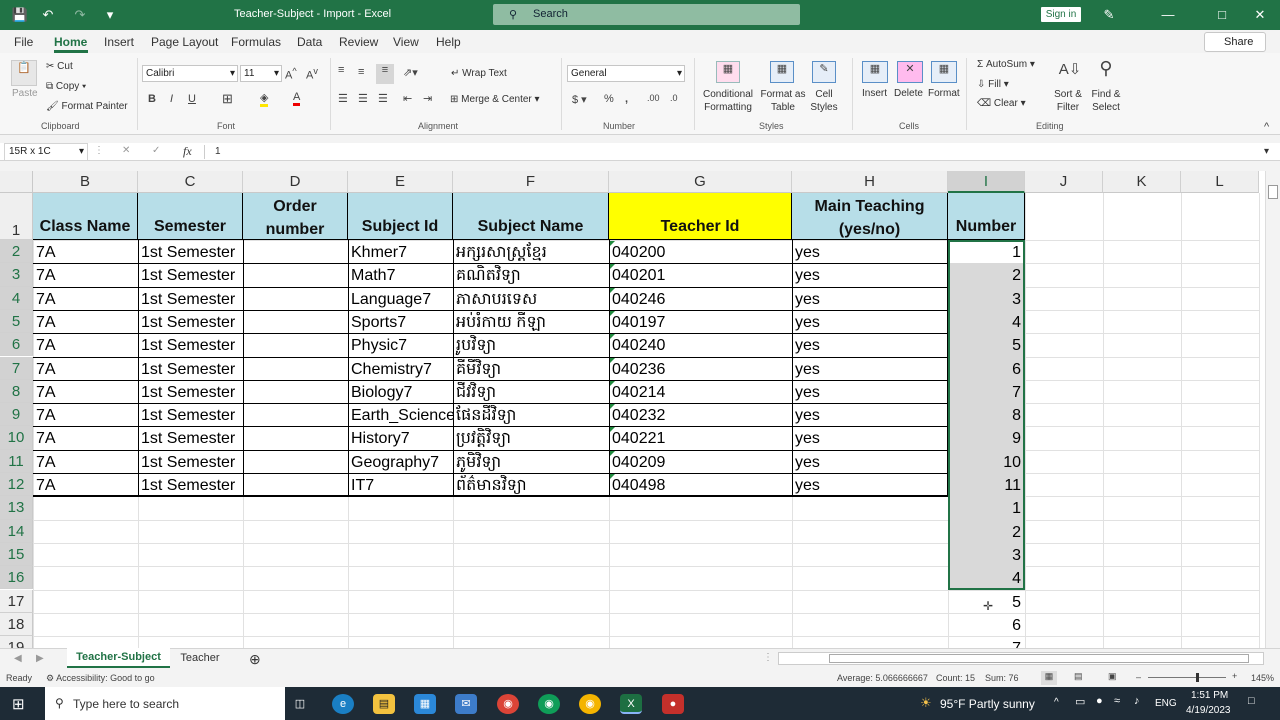  I want to click on cell-teacher-id: 040240, so click(700, 345).